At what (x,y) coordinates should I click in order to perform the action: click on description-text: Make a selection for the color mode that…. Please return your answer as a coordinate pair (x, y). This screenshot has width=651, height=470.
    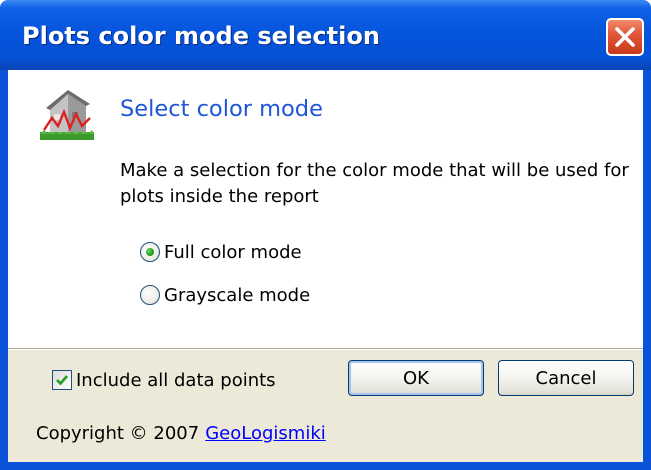
    Looking at the image, I should click on (374, 183).